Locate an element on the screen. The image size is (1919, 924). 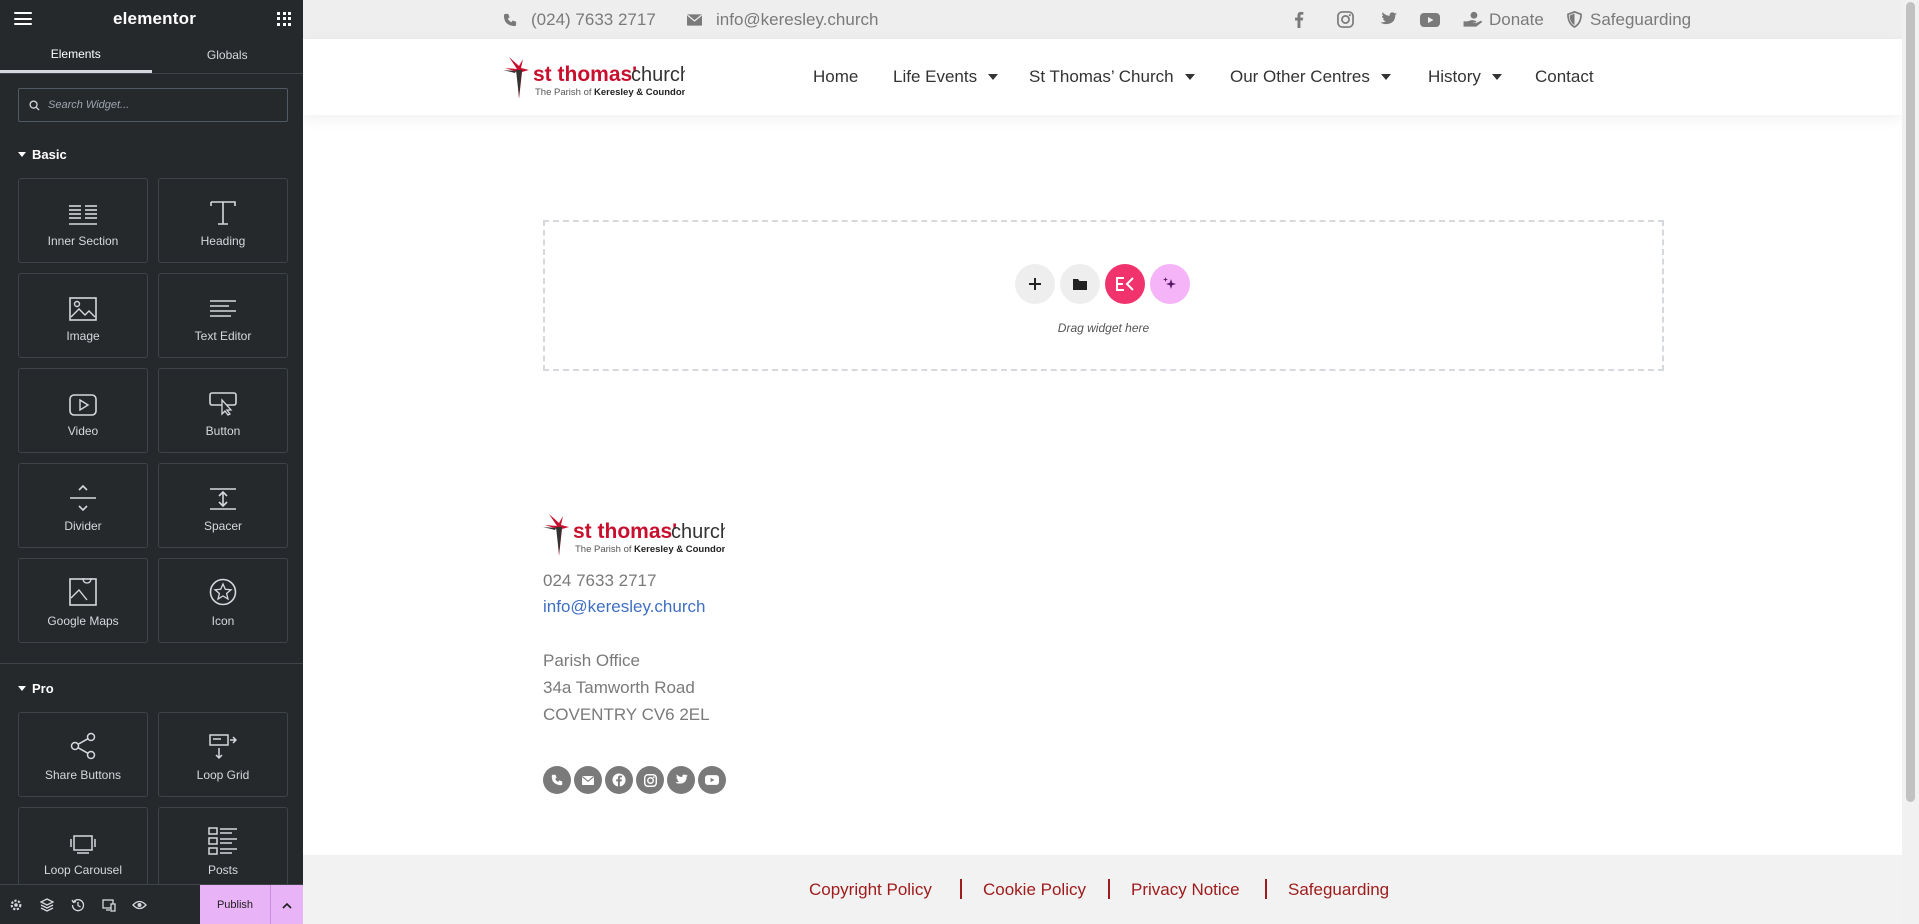
topbar-instagram-link is located at coordinates (1352, 19).